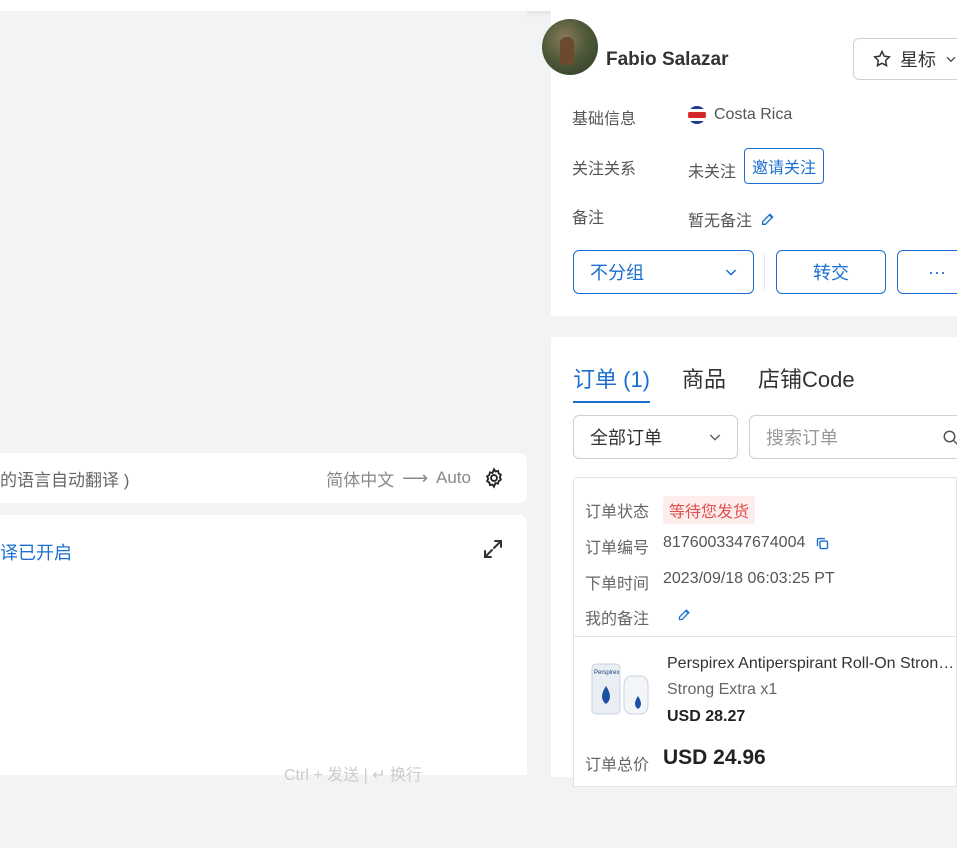 This screenshot has height=848, width=957. What do you see at coordinates (617, 512) in the screenshot?
I see `order-status-label: 订单状态` at bounding box center [617, 512].